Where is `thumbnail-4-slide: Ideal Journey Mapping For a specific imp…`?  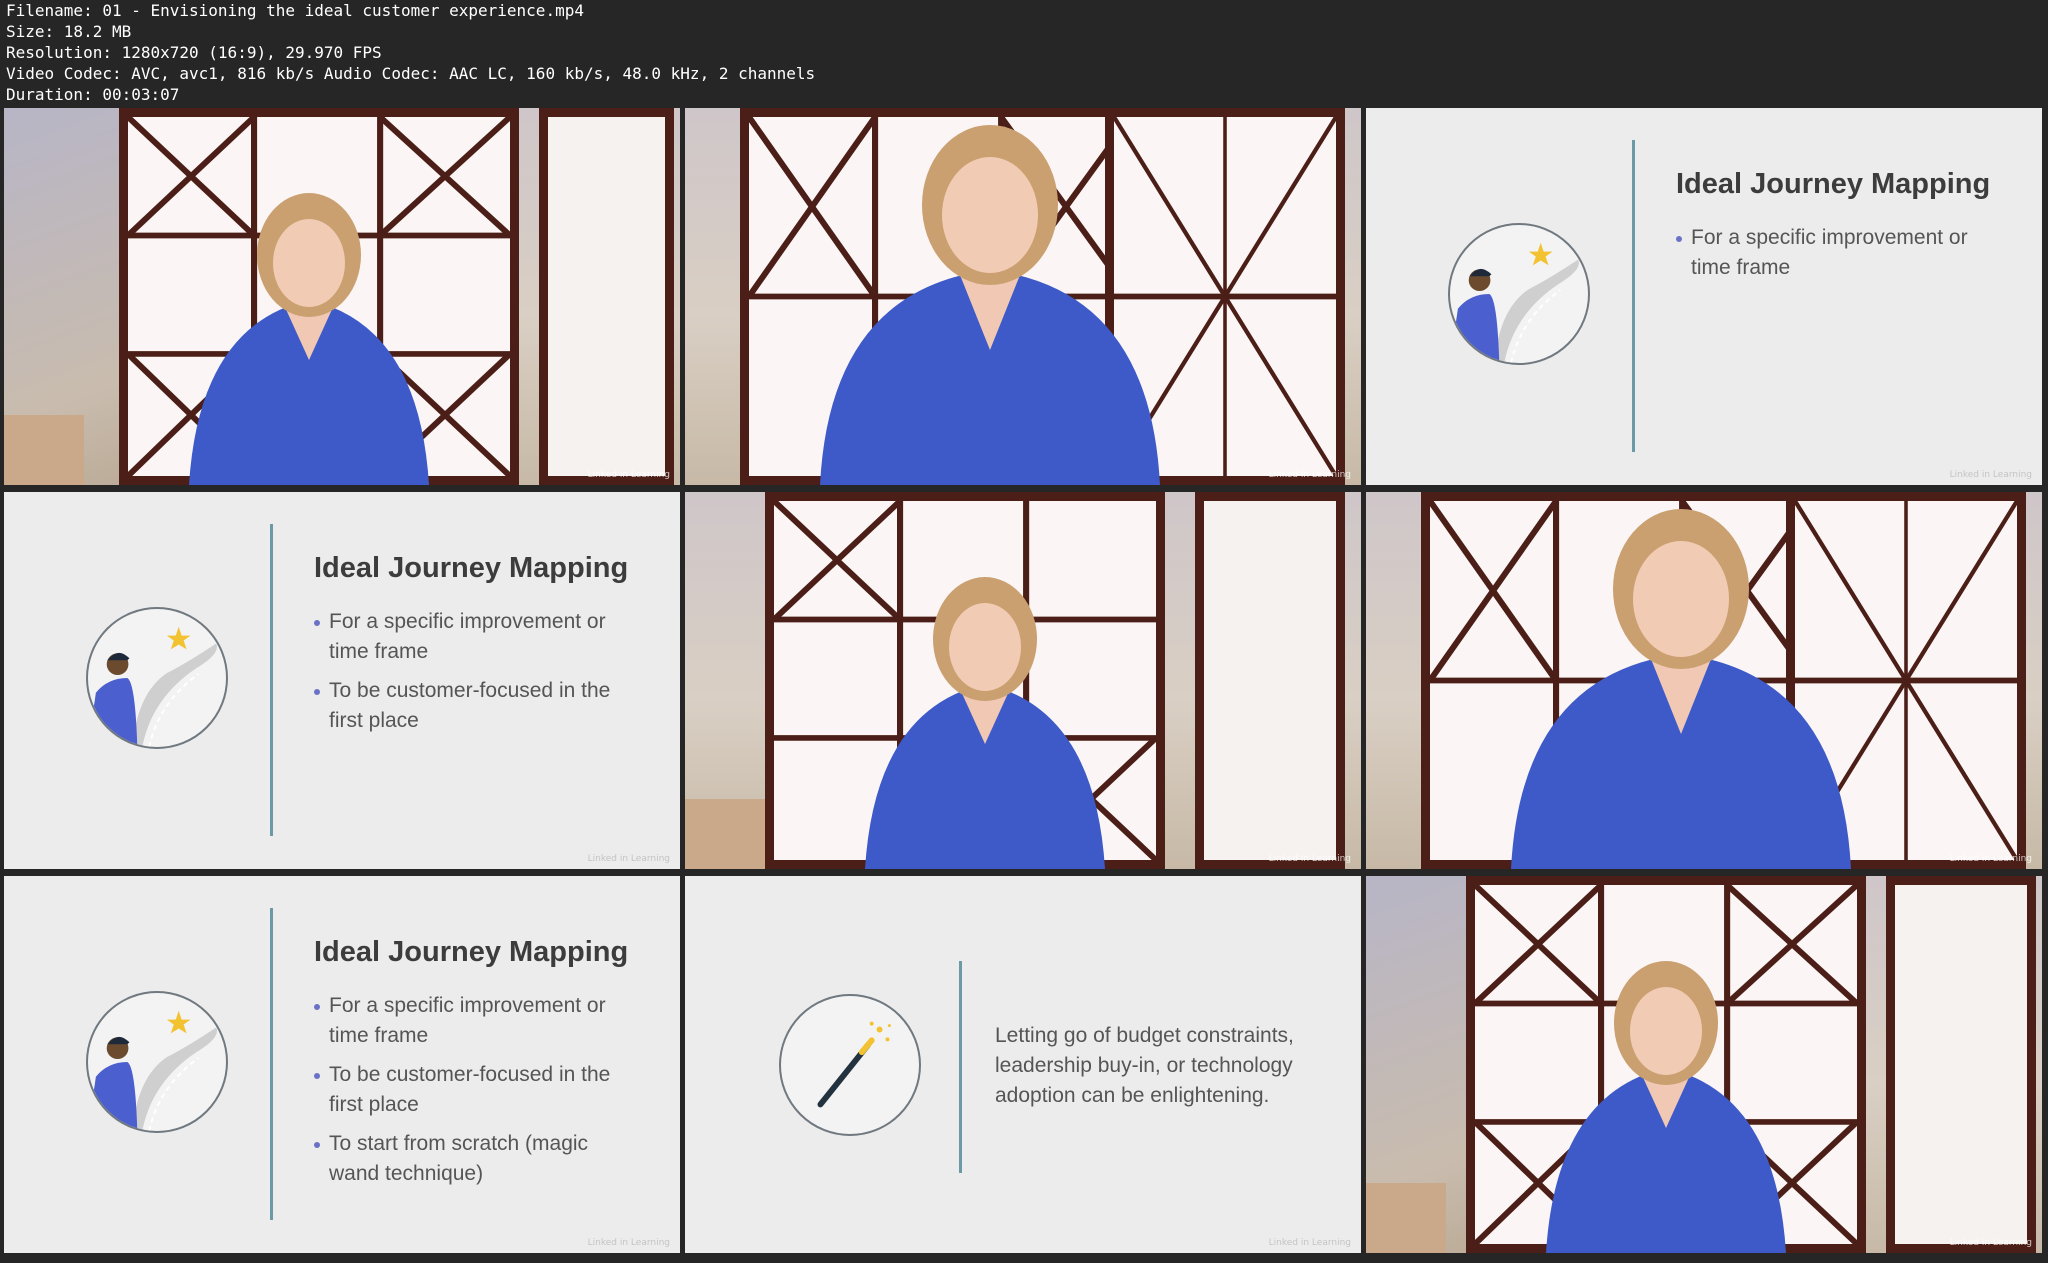
thumbnail-4-slide: Ideal Journey Mapping For a specific imp… is located at coordinates (342, 680).